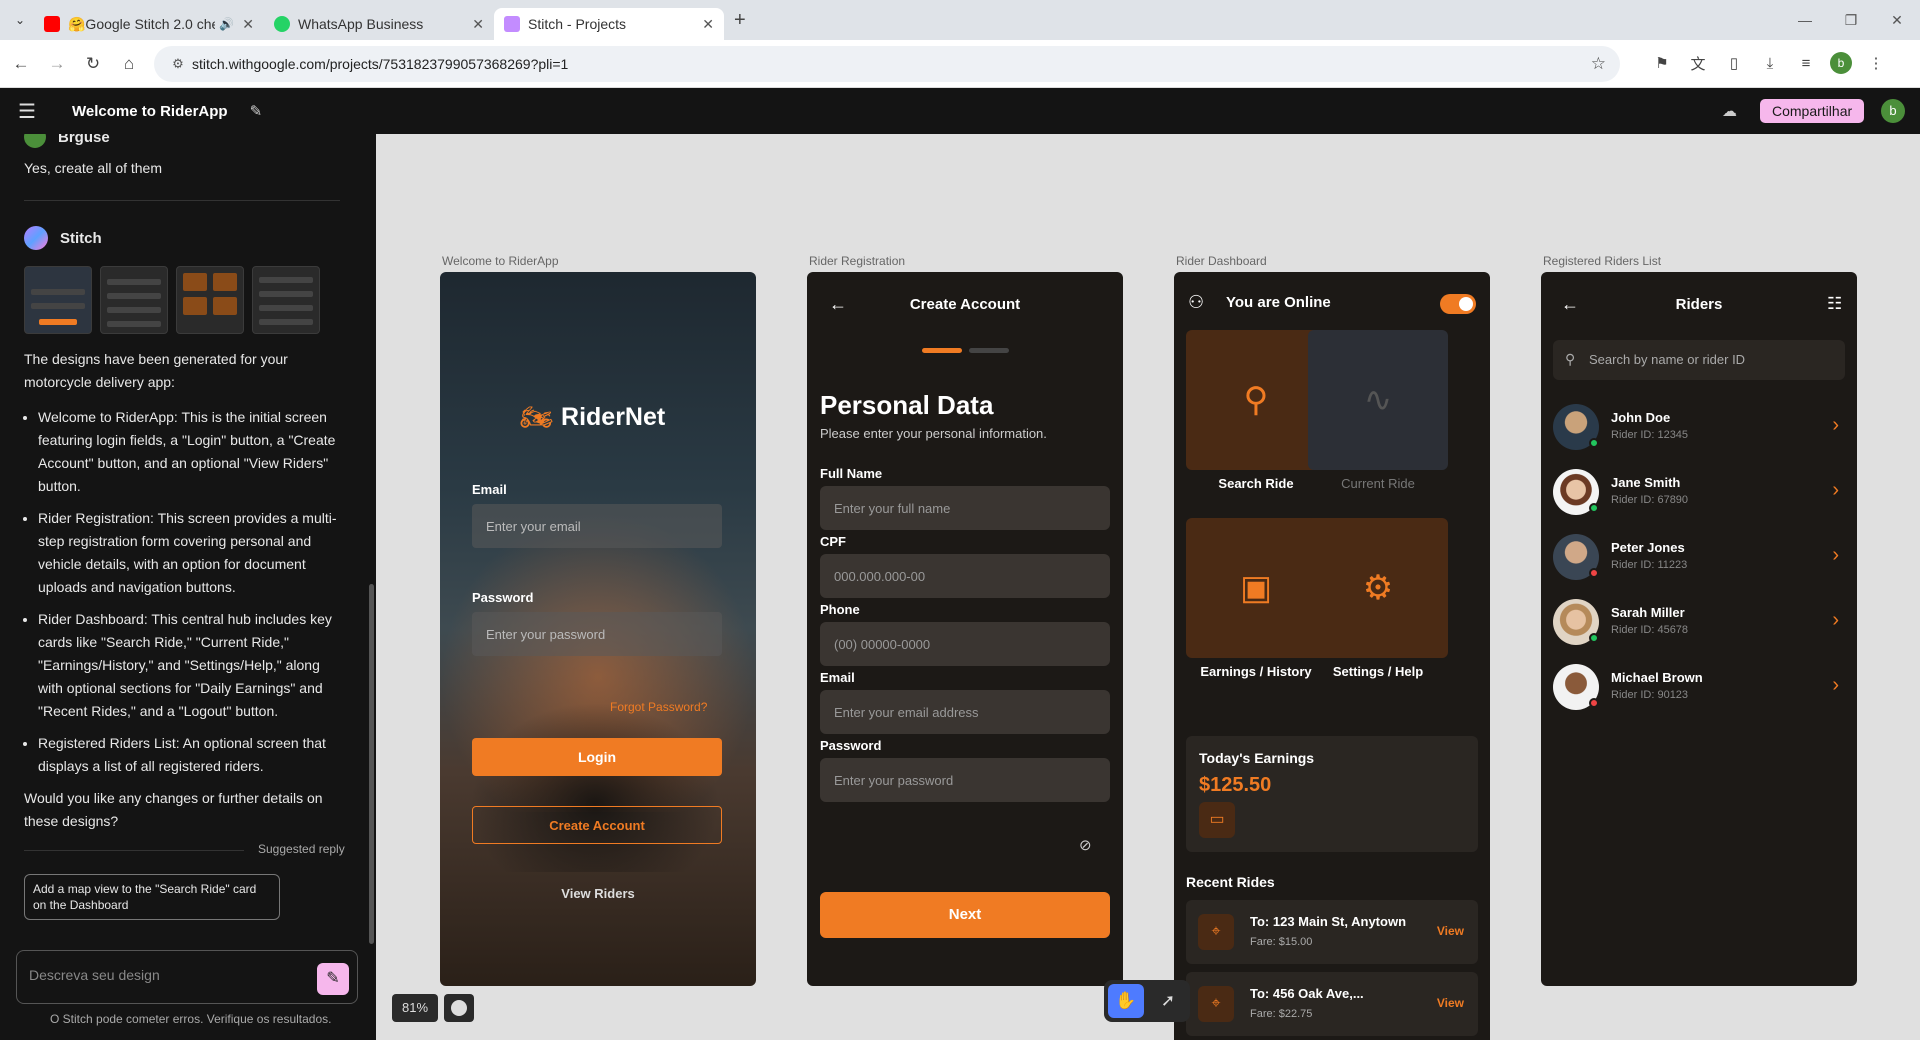 The image size is (1920, 1040). I want to click on circle-icon, so click(459, 1008).